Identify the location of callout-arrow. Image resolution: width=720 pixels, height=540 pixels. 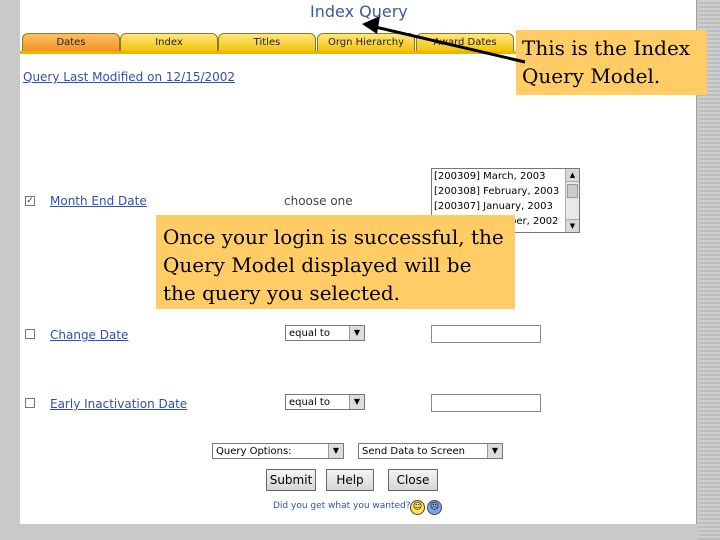
(444, 40).